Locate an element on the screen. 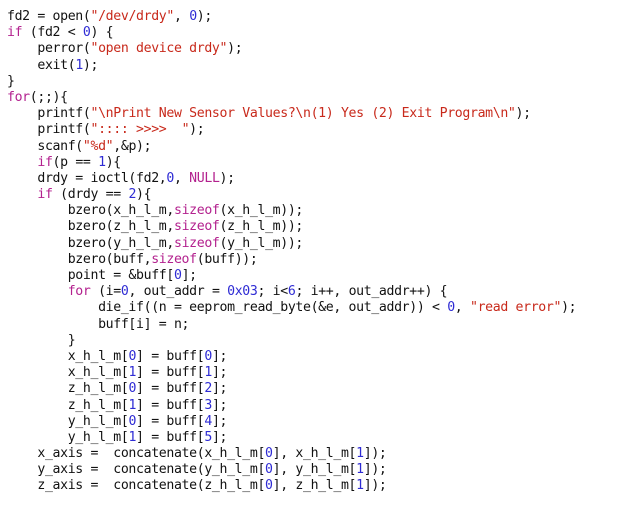 This screenshot has width=641, height=505. code-token: 4 is located at coordinates (208, 421).